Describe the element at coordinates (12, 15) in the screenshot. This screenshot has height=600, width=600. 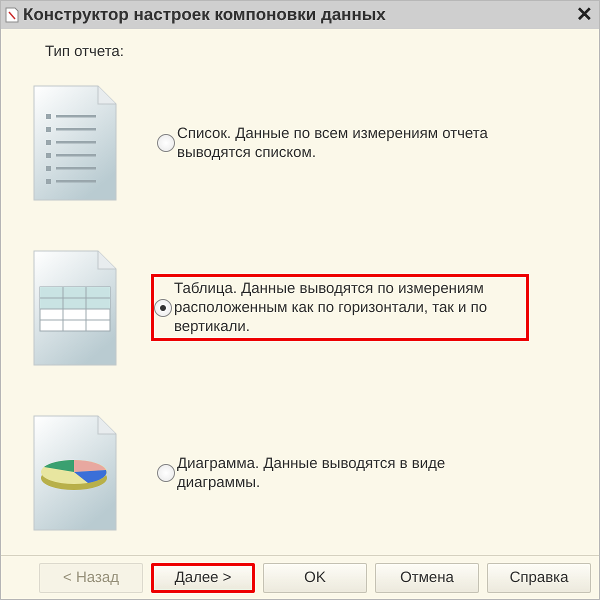
I see `document-icon` at that location.